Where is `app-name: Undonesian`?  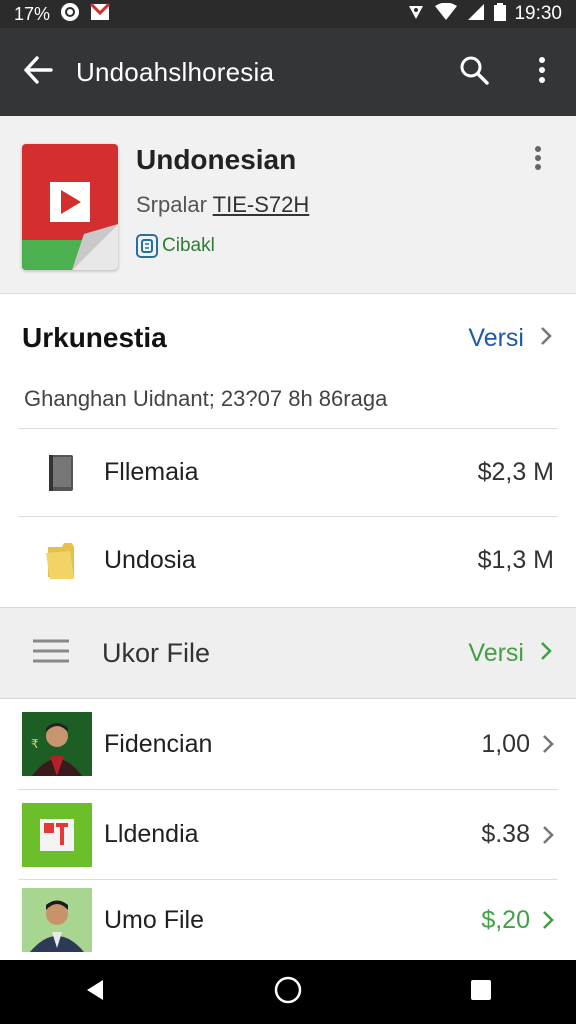
app-name: Undonesian is located at coordinates (216, 159).